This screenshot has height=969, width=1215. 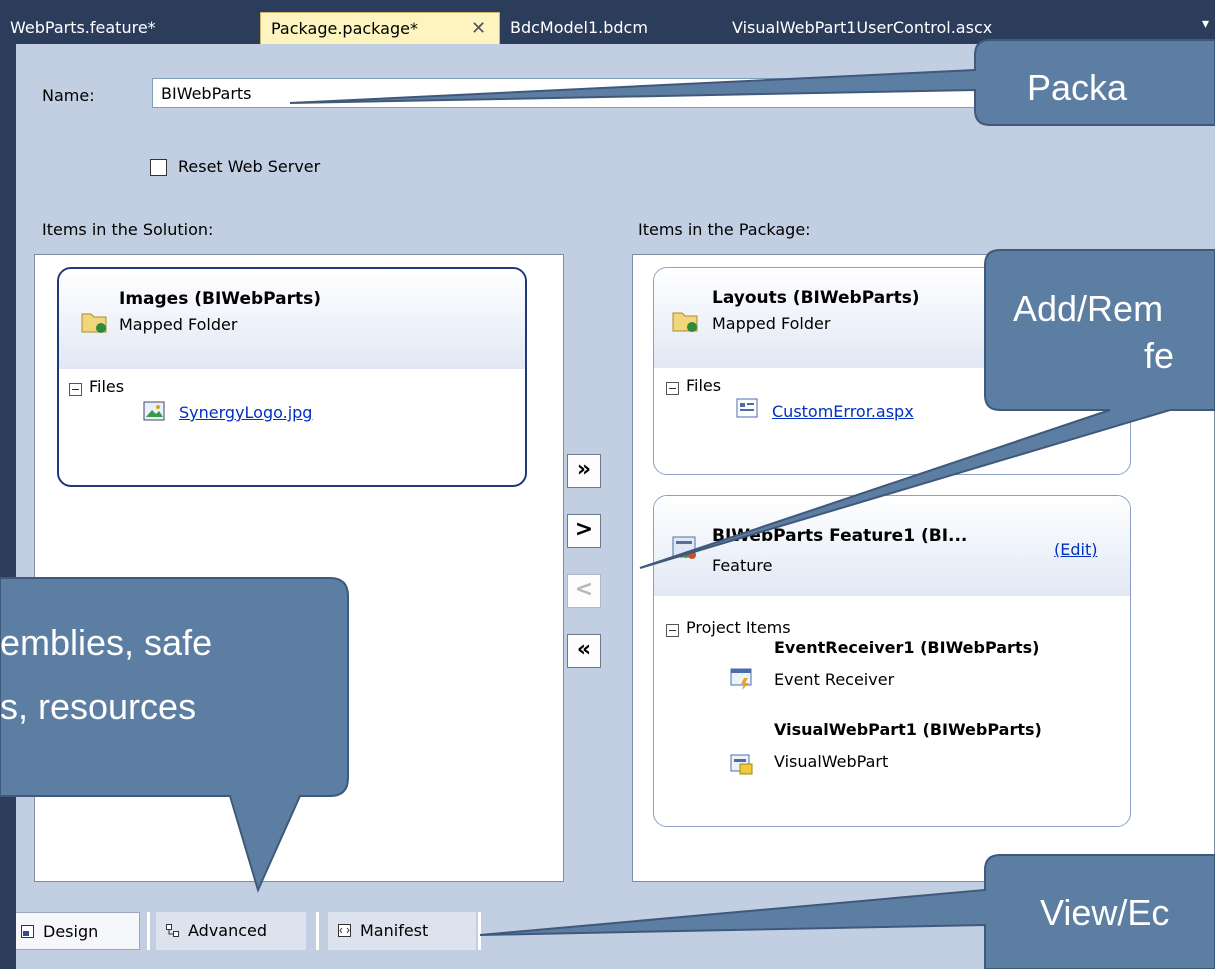 What do you see at coordinates (1077, 87) in the screenshot?
I see `package-callout-text: Packa` at bounding box center [1077, 87].